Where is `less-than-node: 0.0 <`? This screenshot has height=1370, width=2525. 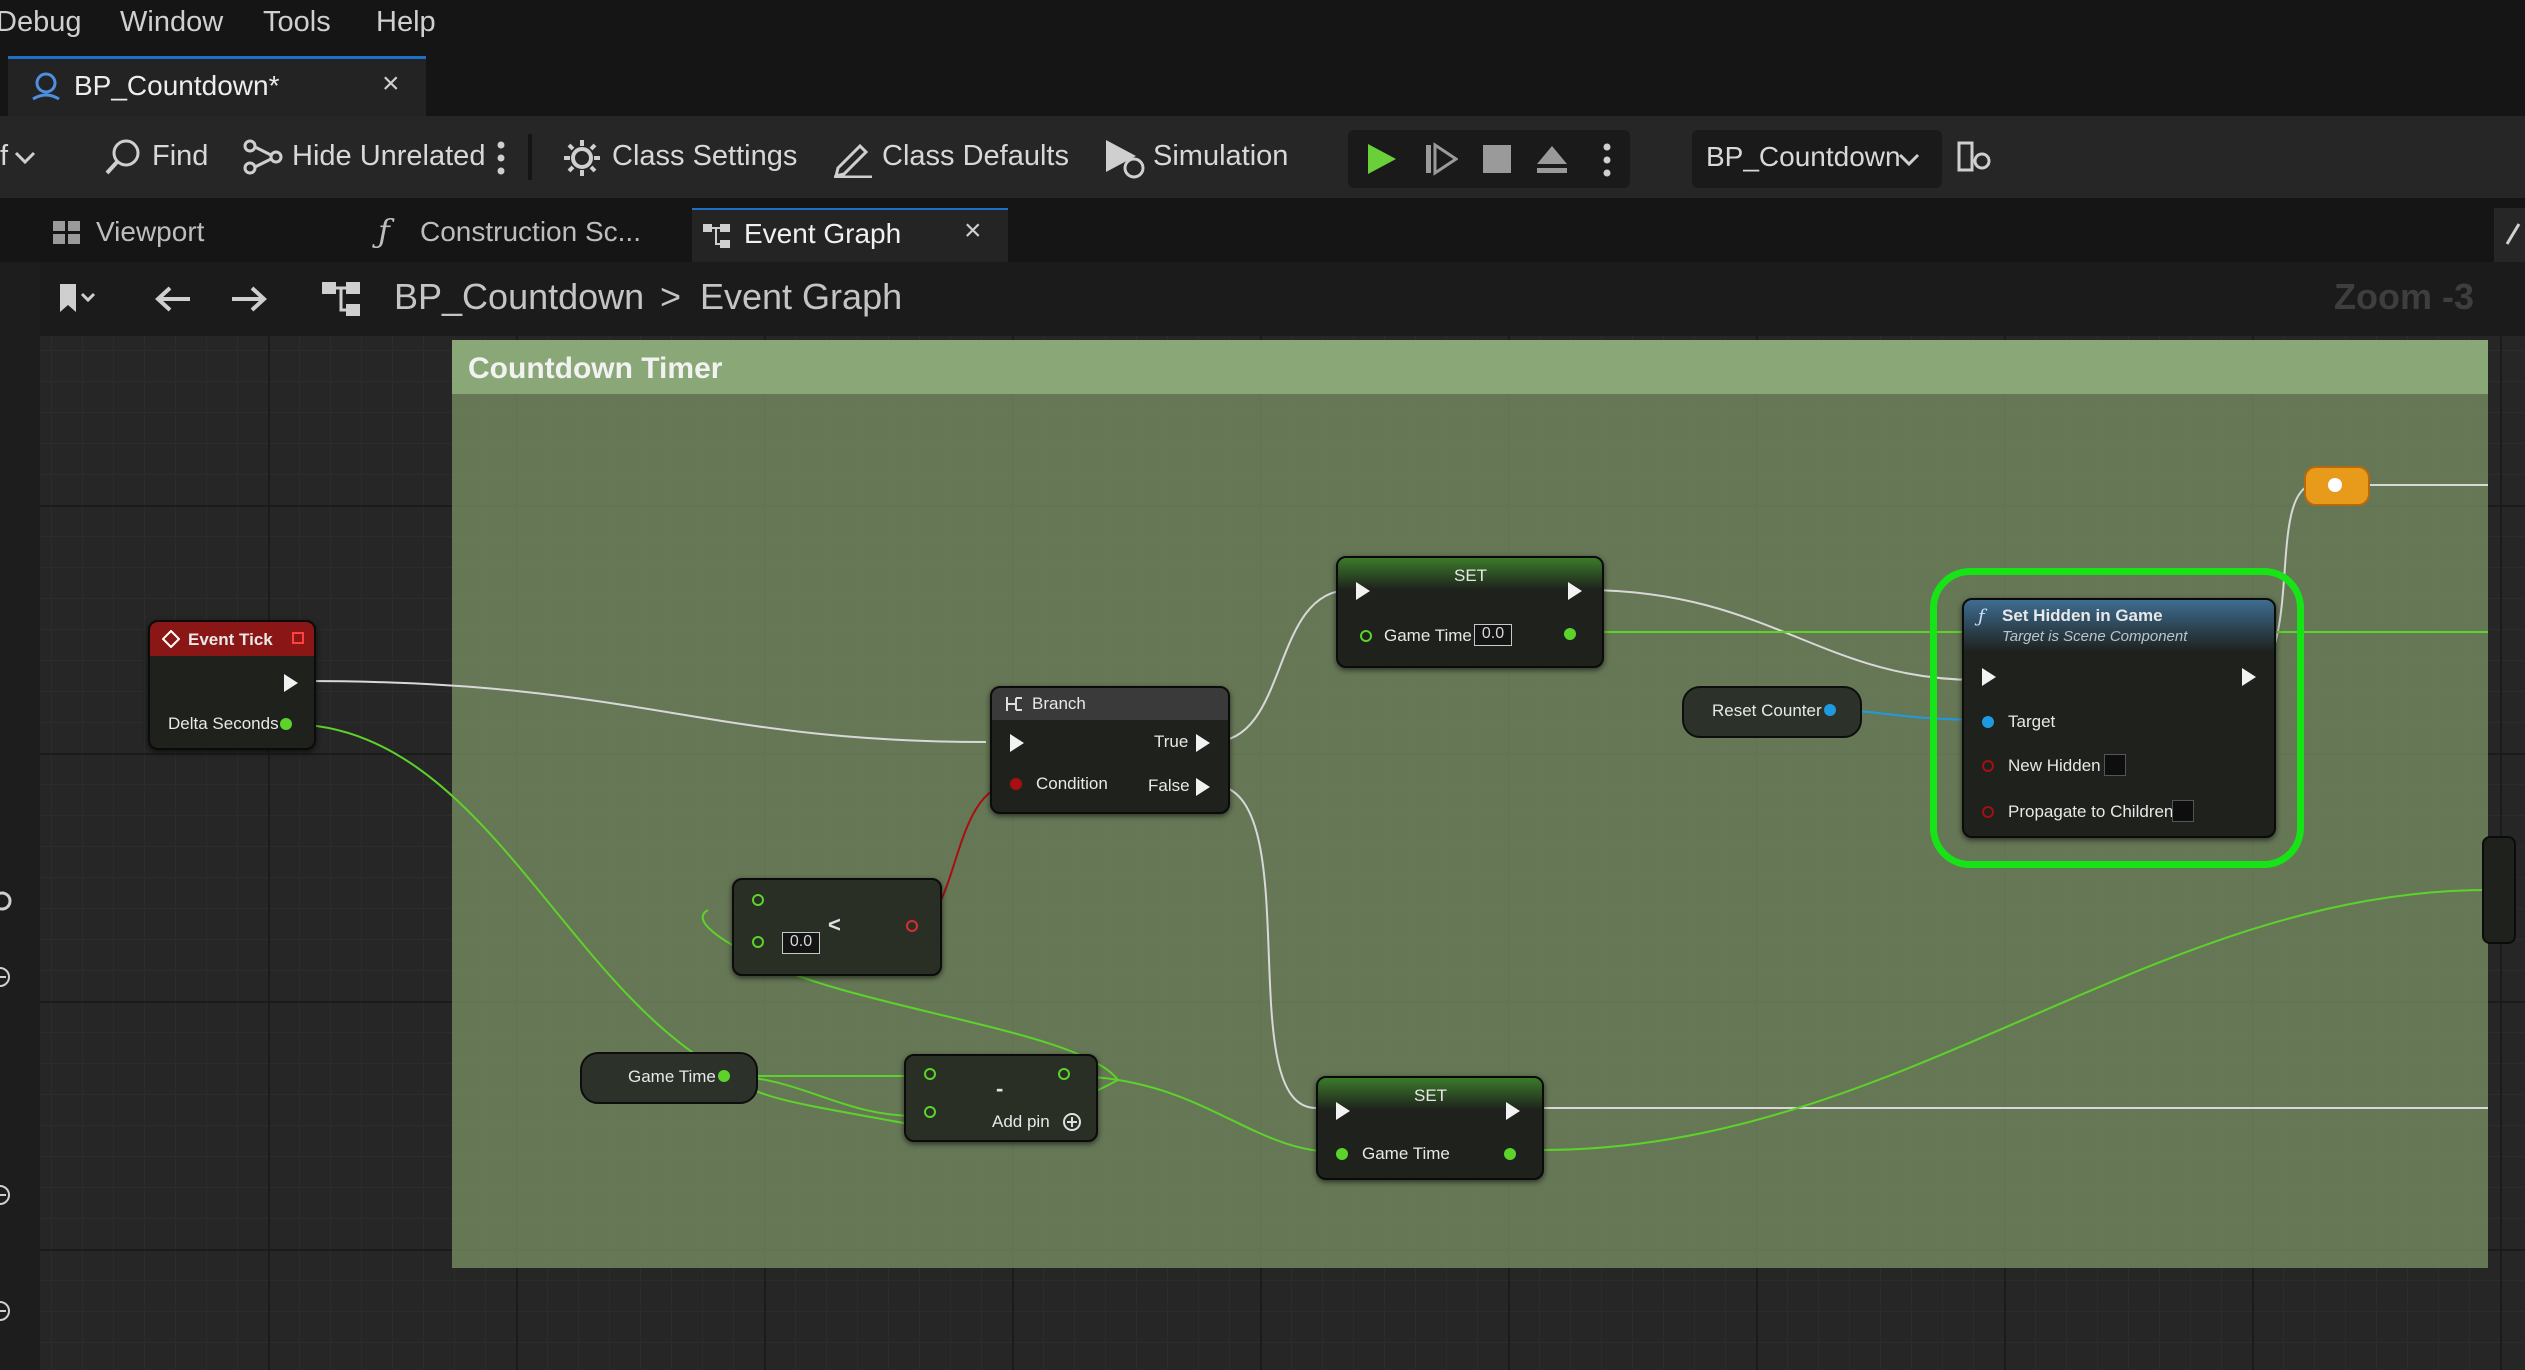 less-than-node: 0.0 < is located at coordinates (837, 927).